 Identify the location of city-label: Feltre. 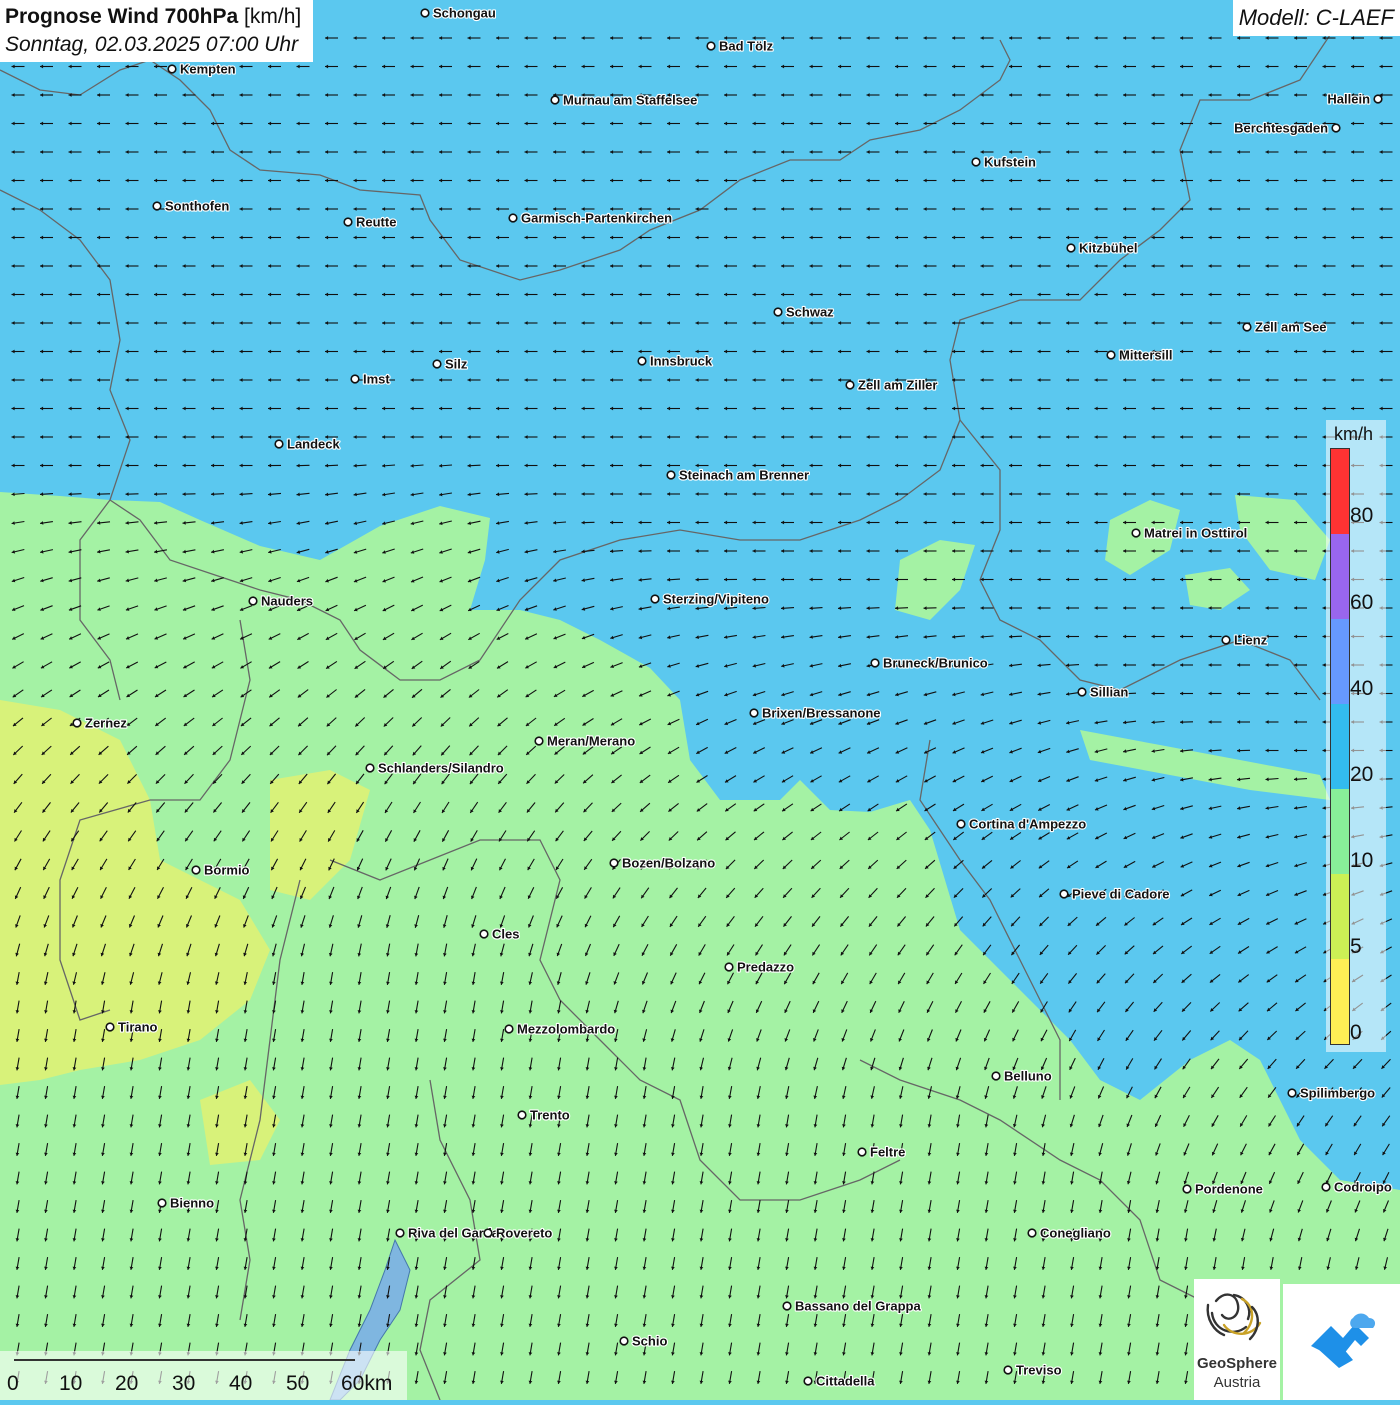
(887, 1152).